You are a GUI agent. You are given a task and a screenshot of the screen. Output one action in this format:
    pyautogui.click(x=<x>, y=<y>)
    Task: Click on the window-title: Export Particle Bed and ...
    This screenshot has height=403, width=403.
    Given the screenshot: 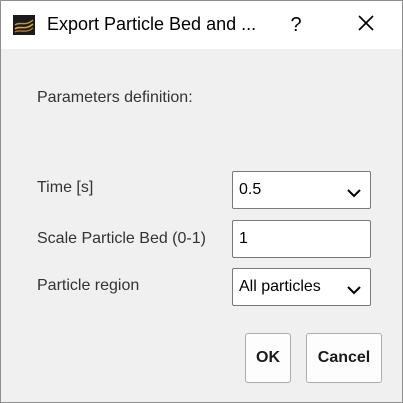 What is the action you would take?
    pyautogui.click(x=152, y=24)
    